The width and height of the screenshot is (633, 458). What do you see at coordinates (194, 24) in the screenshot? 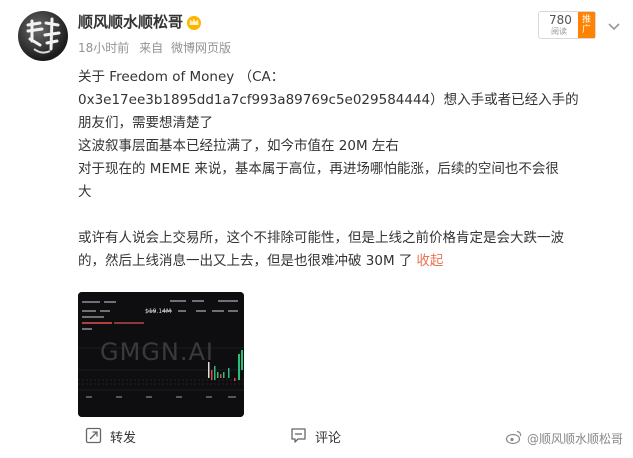
I see `crown-icon` at bounding box center [194, 24].